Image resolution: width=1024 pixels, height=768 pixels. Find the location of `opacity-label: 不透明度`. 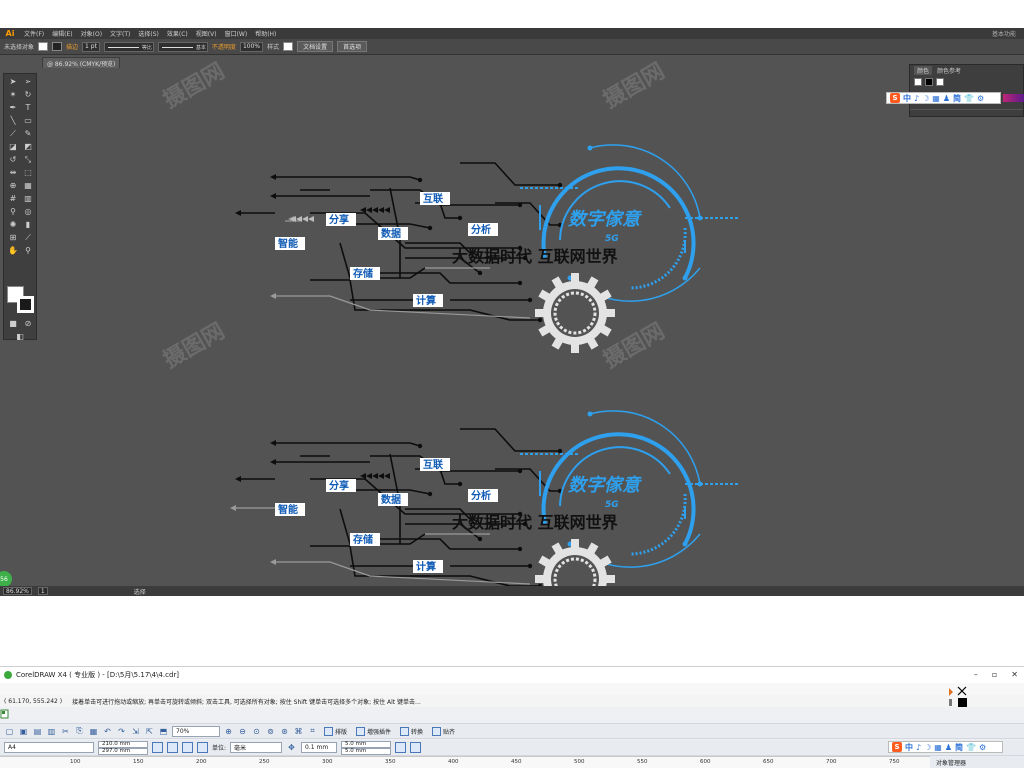

opacity-label: 不透明度 is located at coordinates (224, 46).